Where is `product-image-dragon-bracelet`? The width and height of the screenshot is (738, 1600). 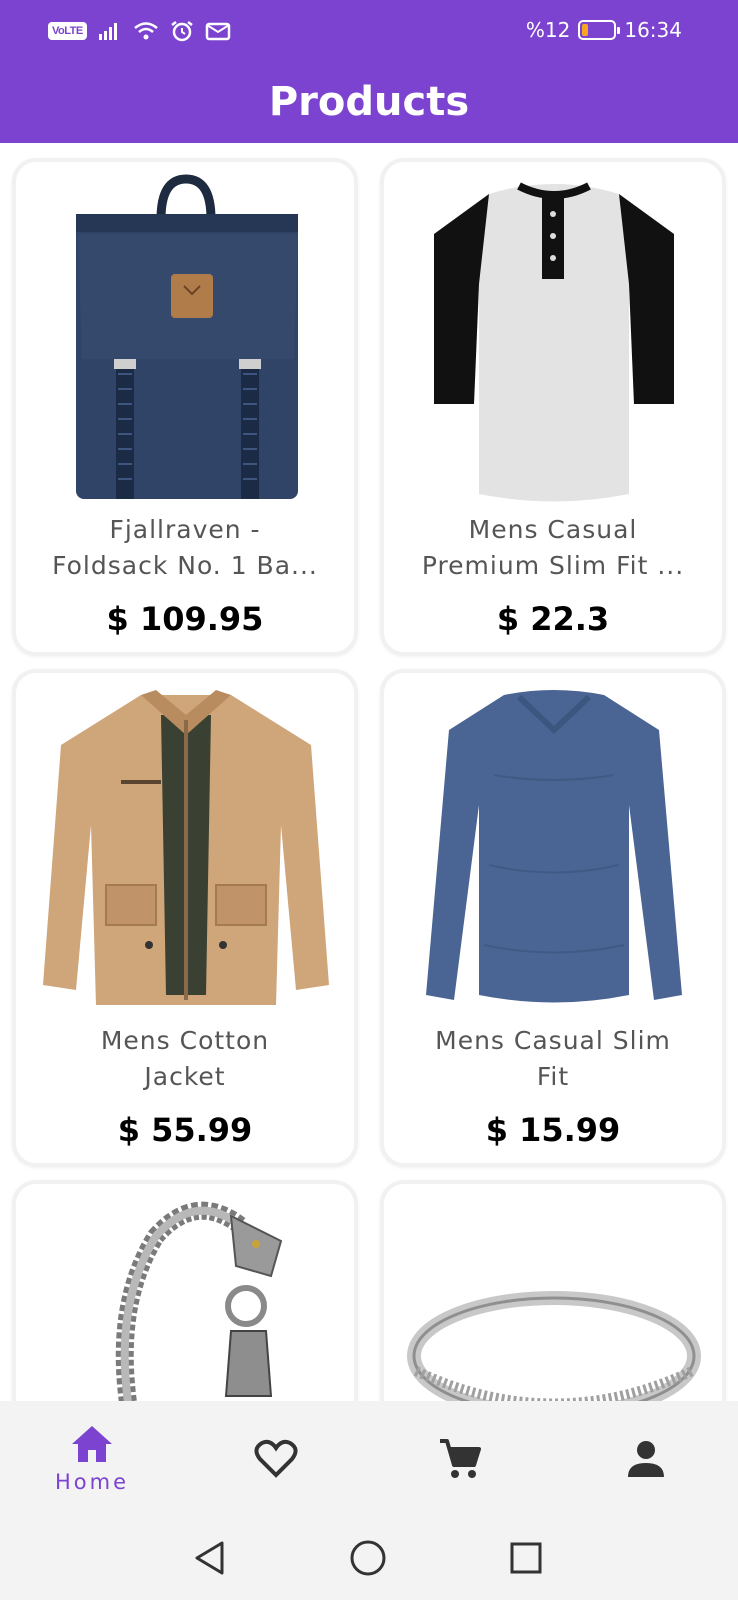 product-image-dragon-bracelet is located at coordinates (186, 1298).